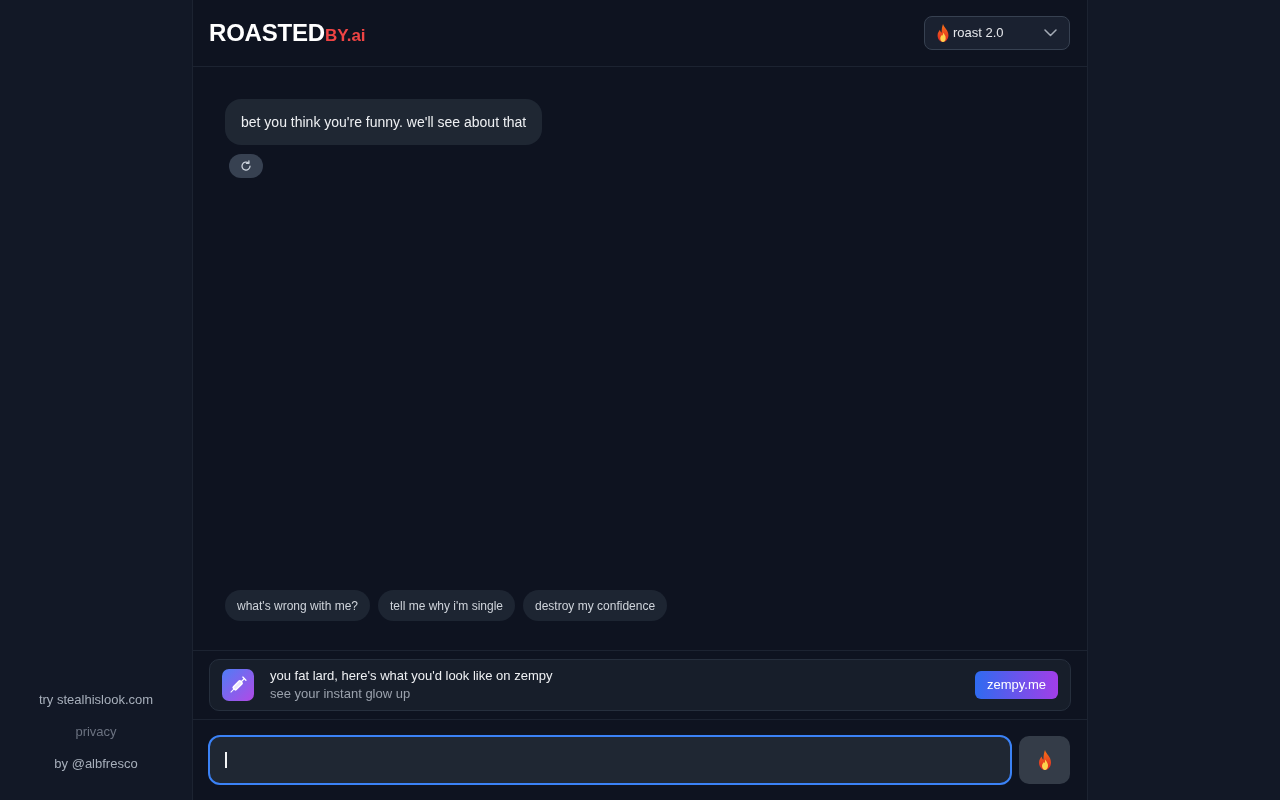 The image size is (1280, 800). What do you see at coordinates (96, 700) in the screenshot?
I see `footer-link: try stealhislook.com` at bounding box center [96, 700].